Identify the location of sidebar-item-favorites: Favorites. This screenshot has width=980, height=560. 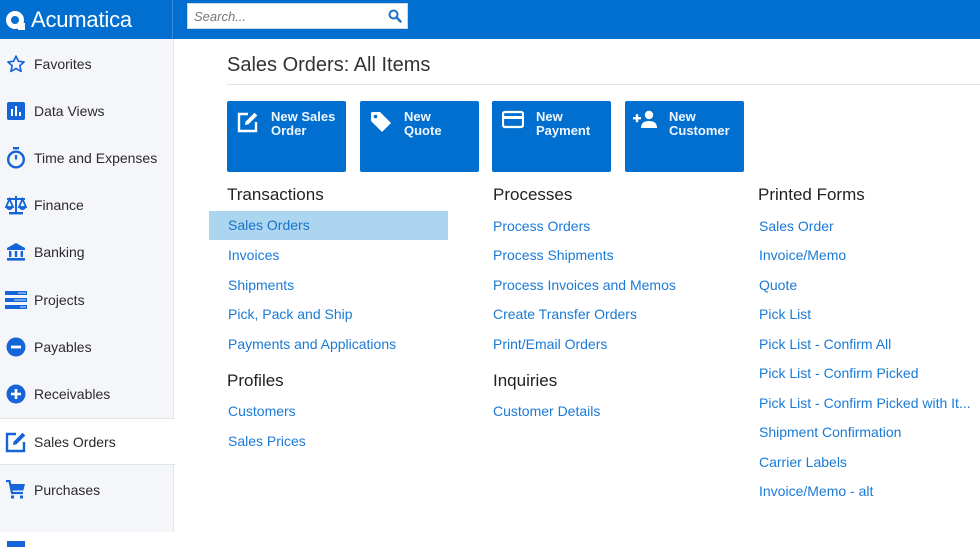
(86, 63).